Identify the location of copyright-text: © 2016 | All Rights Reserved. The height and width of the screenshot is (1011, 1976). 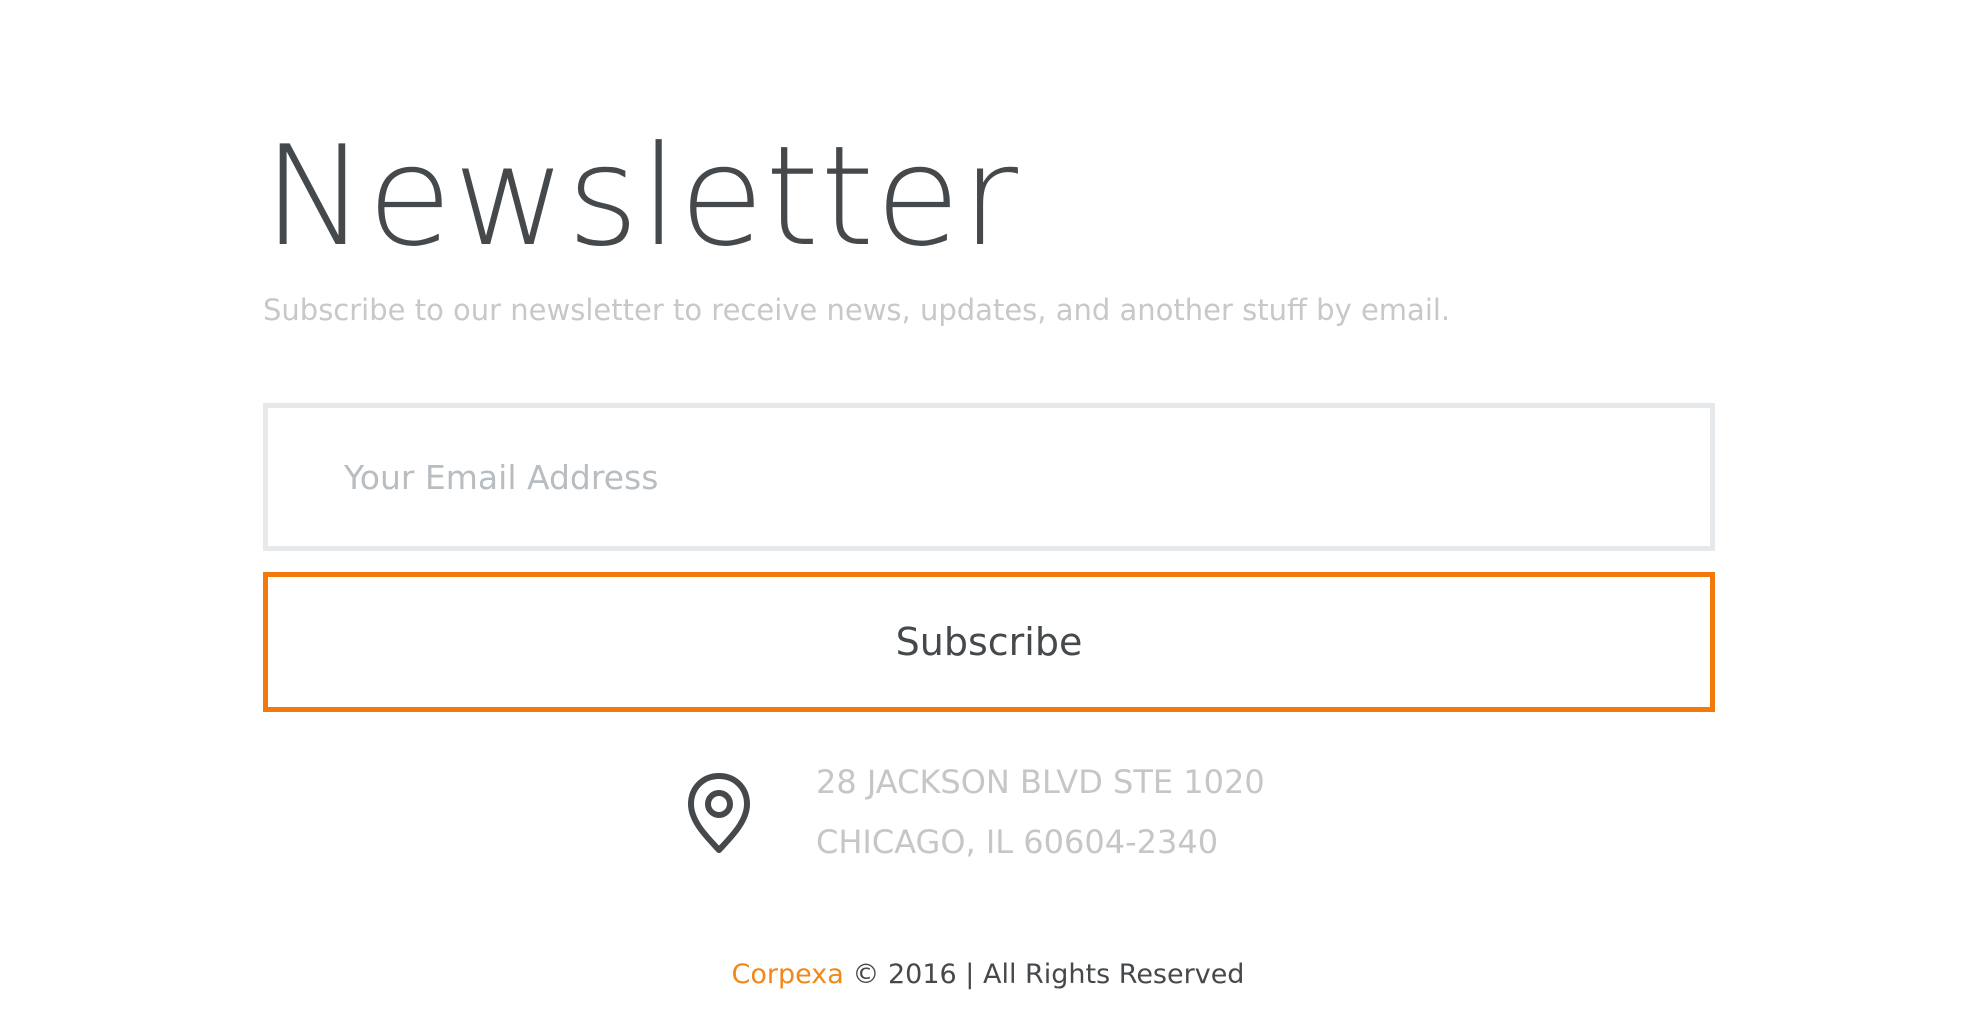
(1044, 974).